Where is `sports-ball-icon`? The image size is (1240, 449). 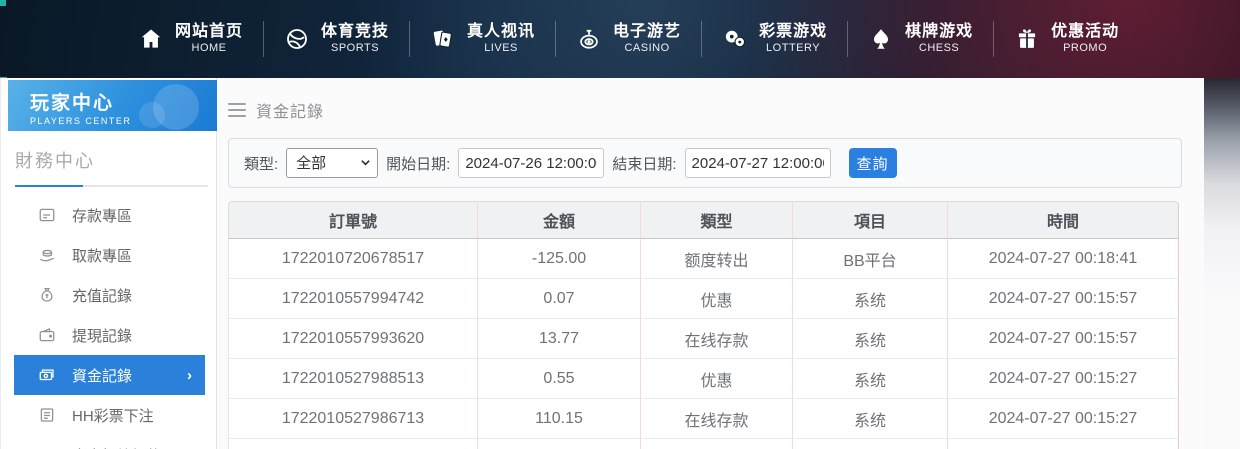
sports-ball-icon is located at coordinates (297, 39).